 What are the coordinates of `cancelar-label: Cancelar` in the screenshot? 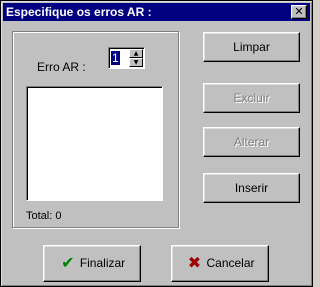 It's located at (230, 263).